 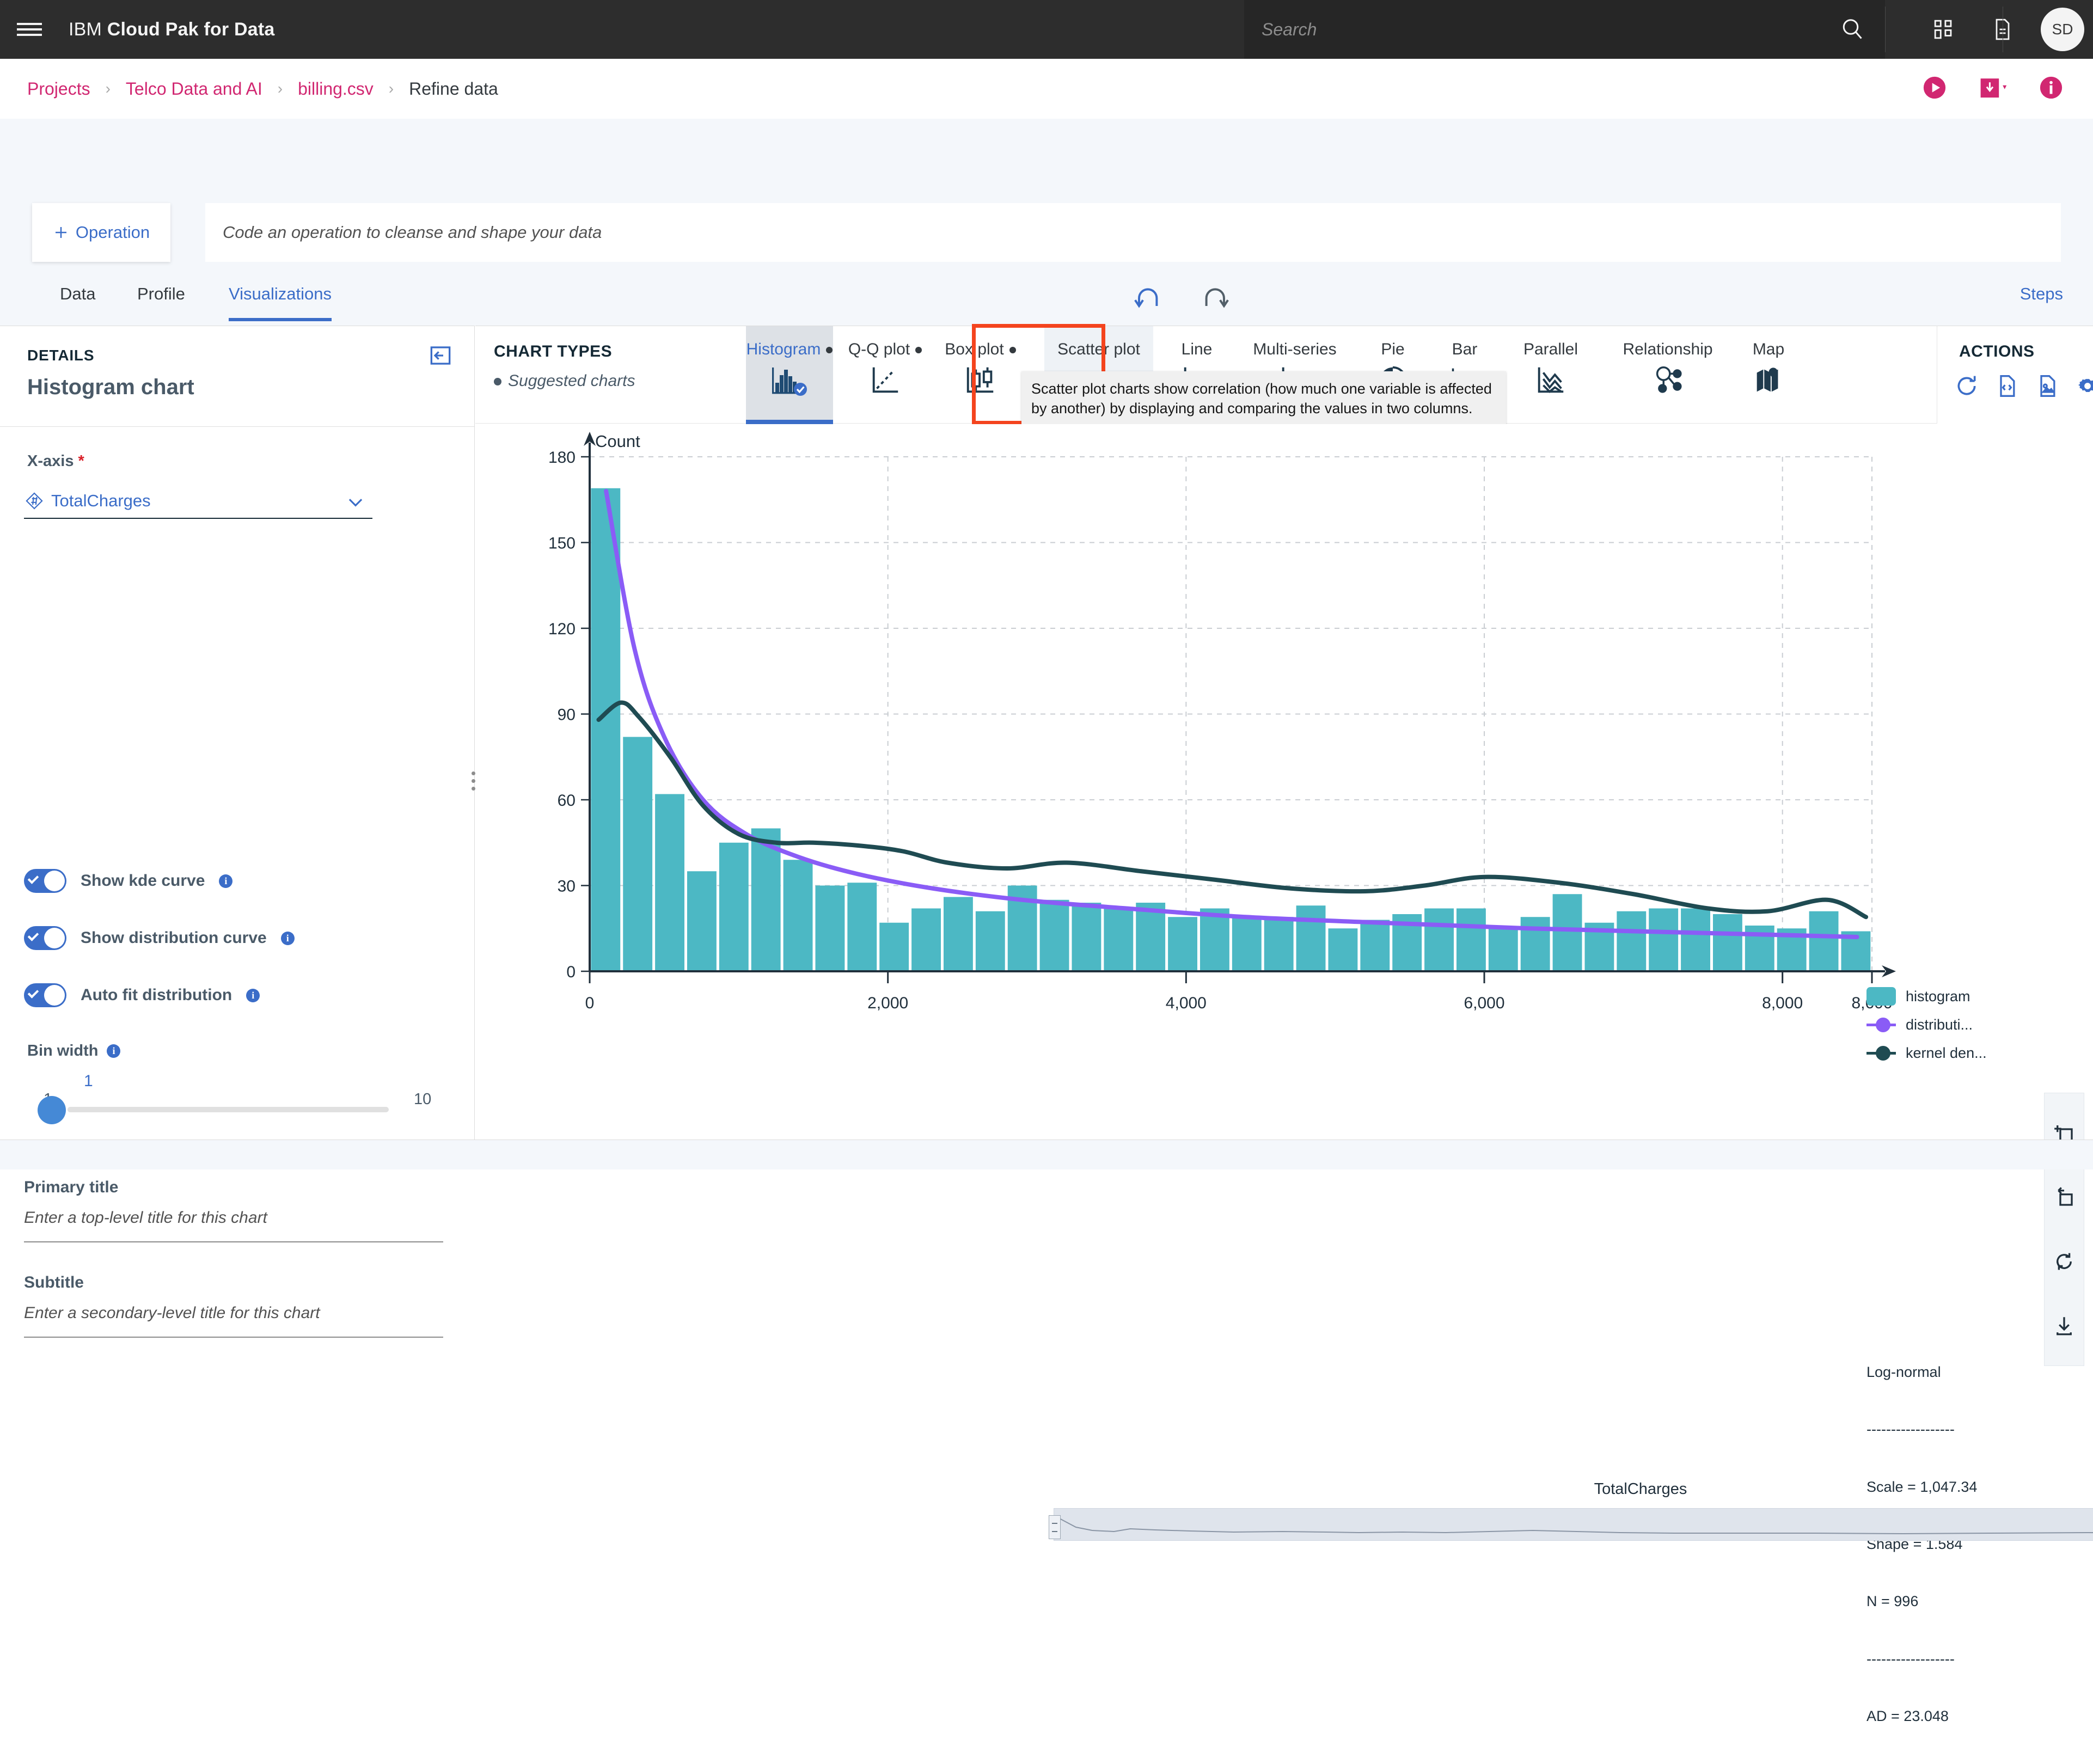 What do you see at coordinates (113, 232) in the screenshot?
I see `add-operation-label: Operation` at bounding box center [113, 232].